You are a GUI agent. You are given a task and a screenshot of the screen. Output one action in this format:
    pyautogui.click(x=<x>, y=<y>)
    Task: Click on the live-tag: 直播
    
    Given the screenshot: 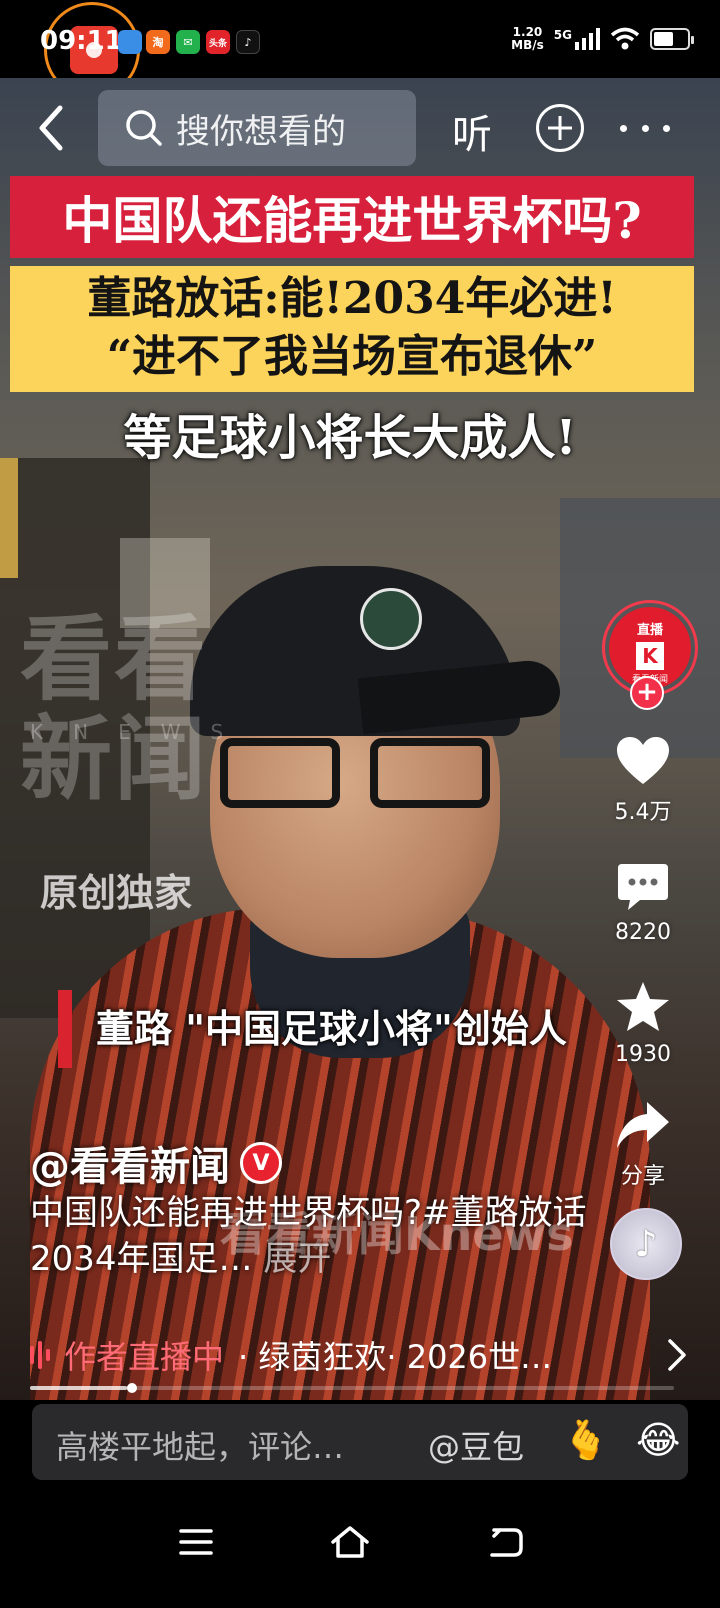 What is the action you would take?
    pyautogui.click(x=649, y=630)
    